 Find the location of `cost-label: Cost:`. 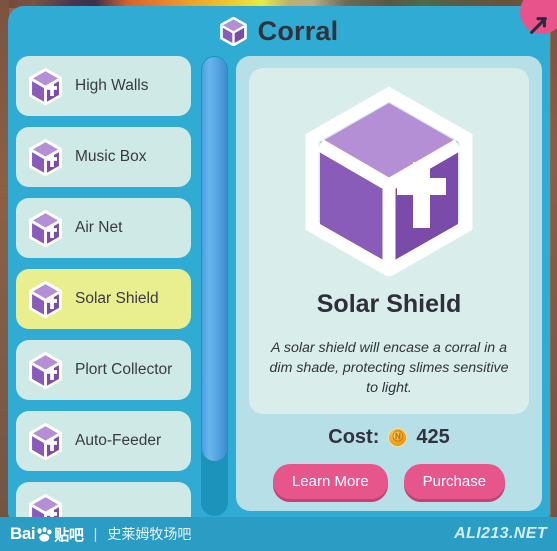

cost-label: Cost: is located at coordinates (354, 437).